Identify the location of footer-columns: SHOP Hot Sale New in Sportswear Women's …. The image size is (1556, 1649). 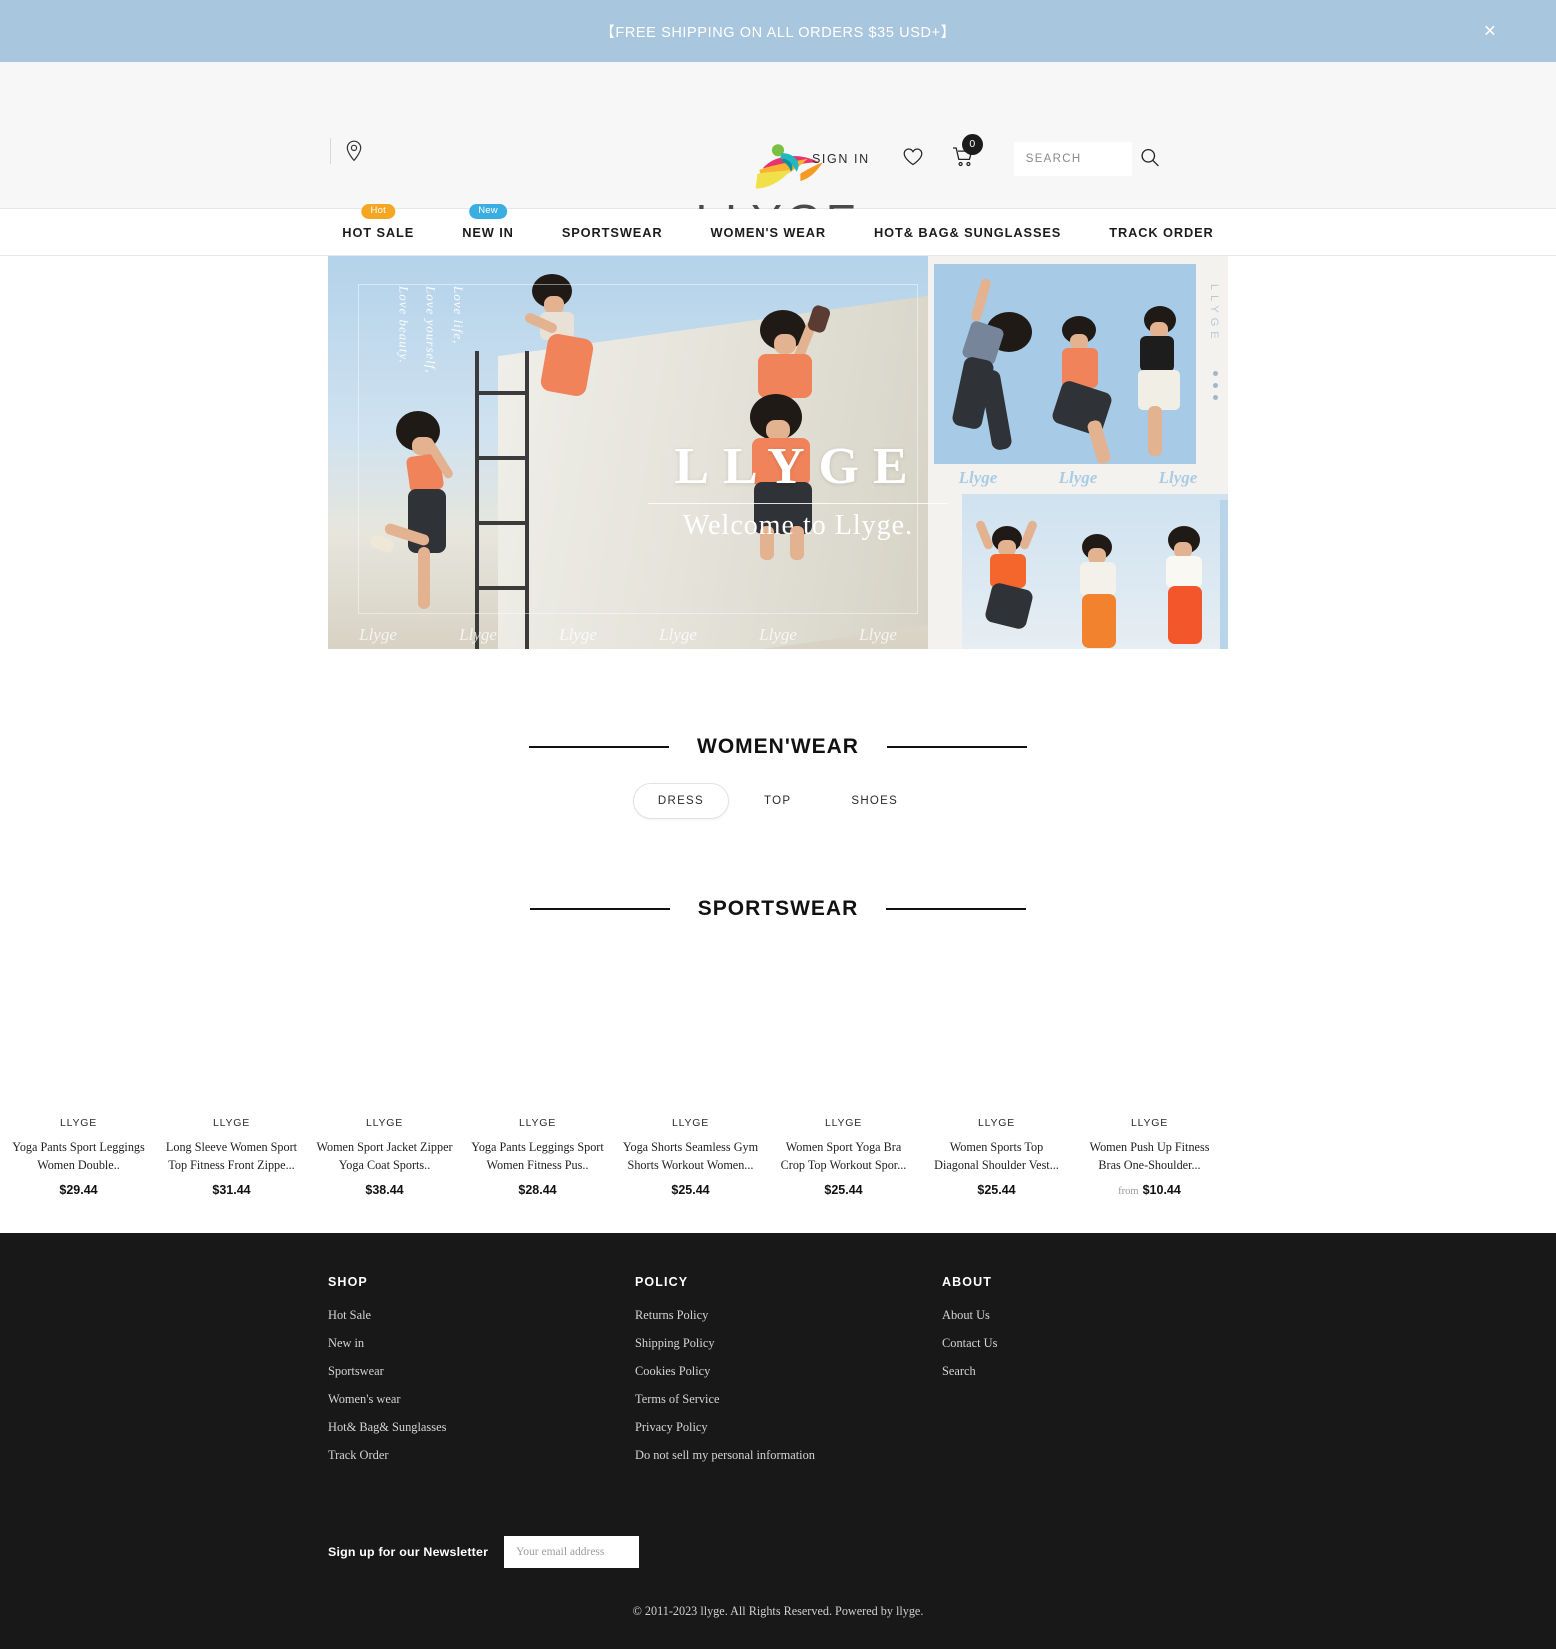
(778, 1375).